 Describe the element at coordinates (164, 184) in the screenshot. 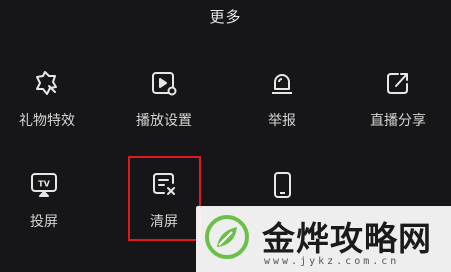

I see `clear-screen-icon` at that location.